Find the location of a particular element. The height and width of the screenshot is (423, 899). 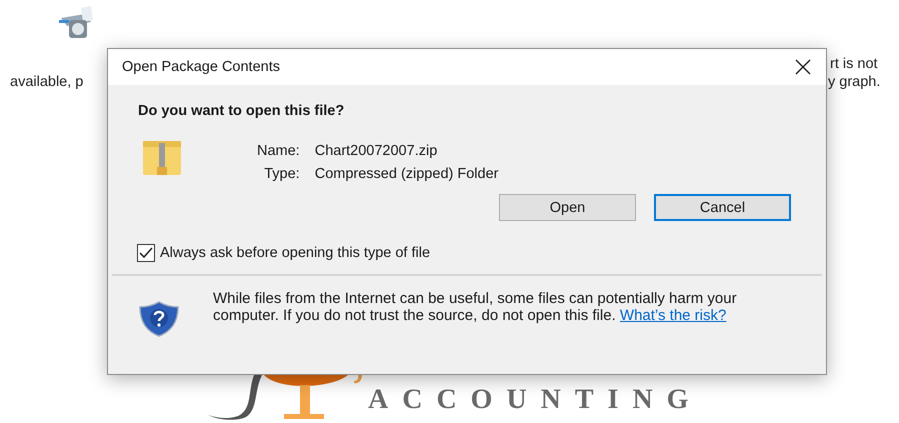

dialog-button: Open is located at coordinates (567, 207).